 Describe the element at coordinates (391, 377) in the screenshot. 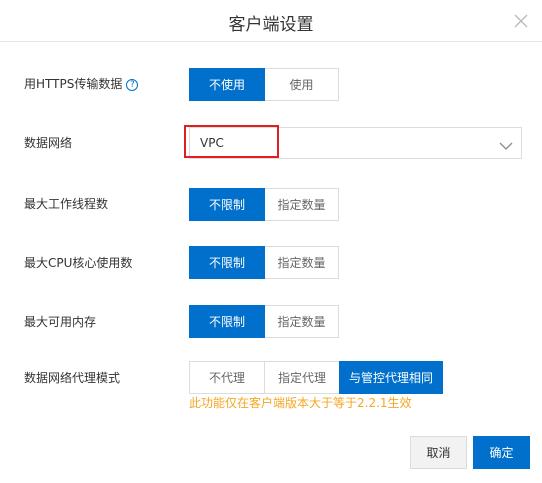

I see `proxy-option-same-as-control: 与管控代理相同` at that location.